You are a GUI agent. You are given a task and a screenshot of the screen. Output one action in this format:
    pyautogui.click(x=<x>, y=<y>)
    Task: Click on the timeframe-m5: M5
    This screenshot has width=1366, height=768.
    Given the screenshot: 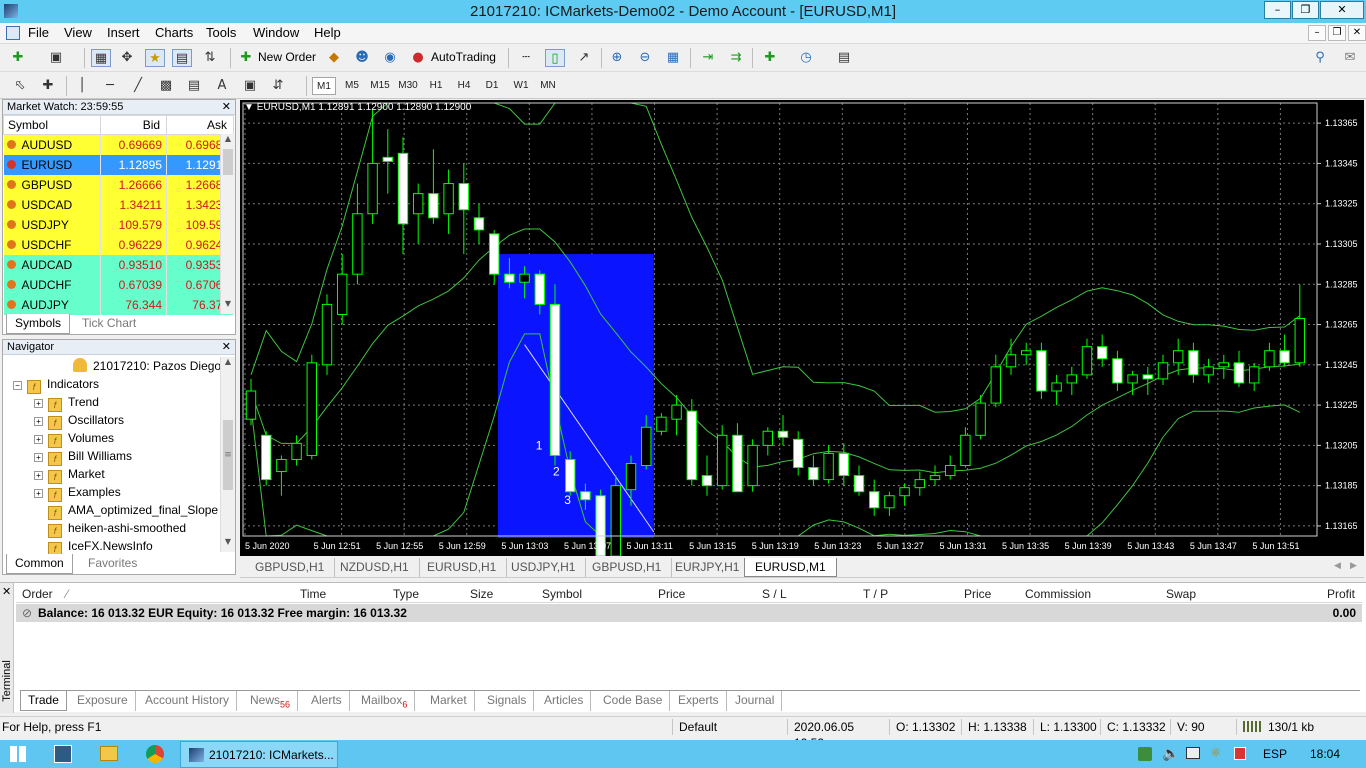 What is the action you would take?
    pyautogui.click(x=352, y=86)
    